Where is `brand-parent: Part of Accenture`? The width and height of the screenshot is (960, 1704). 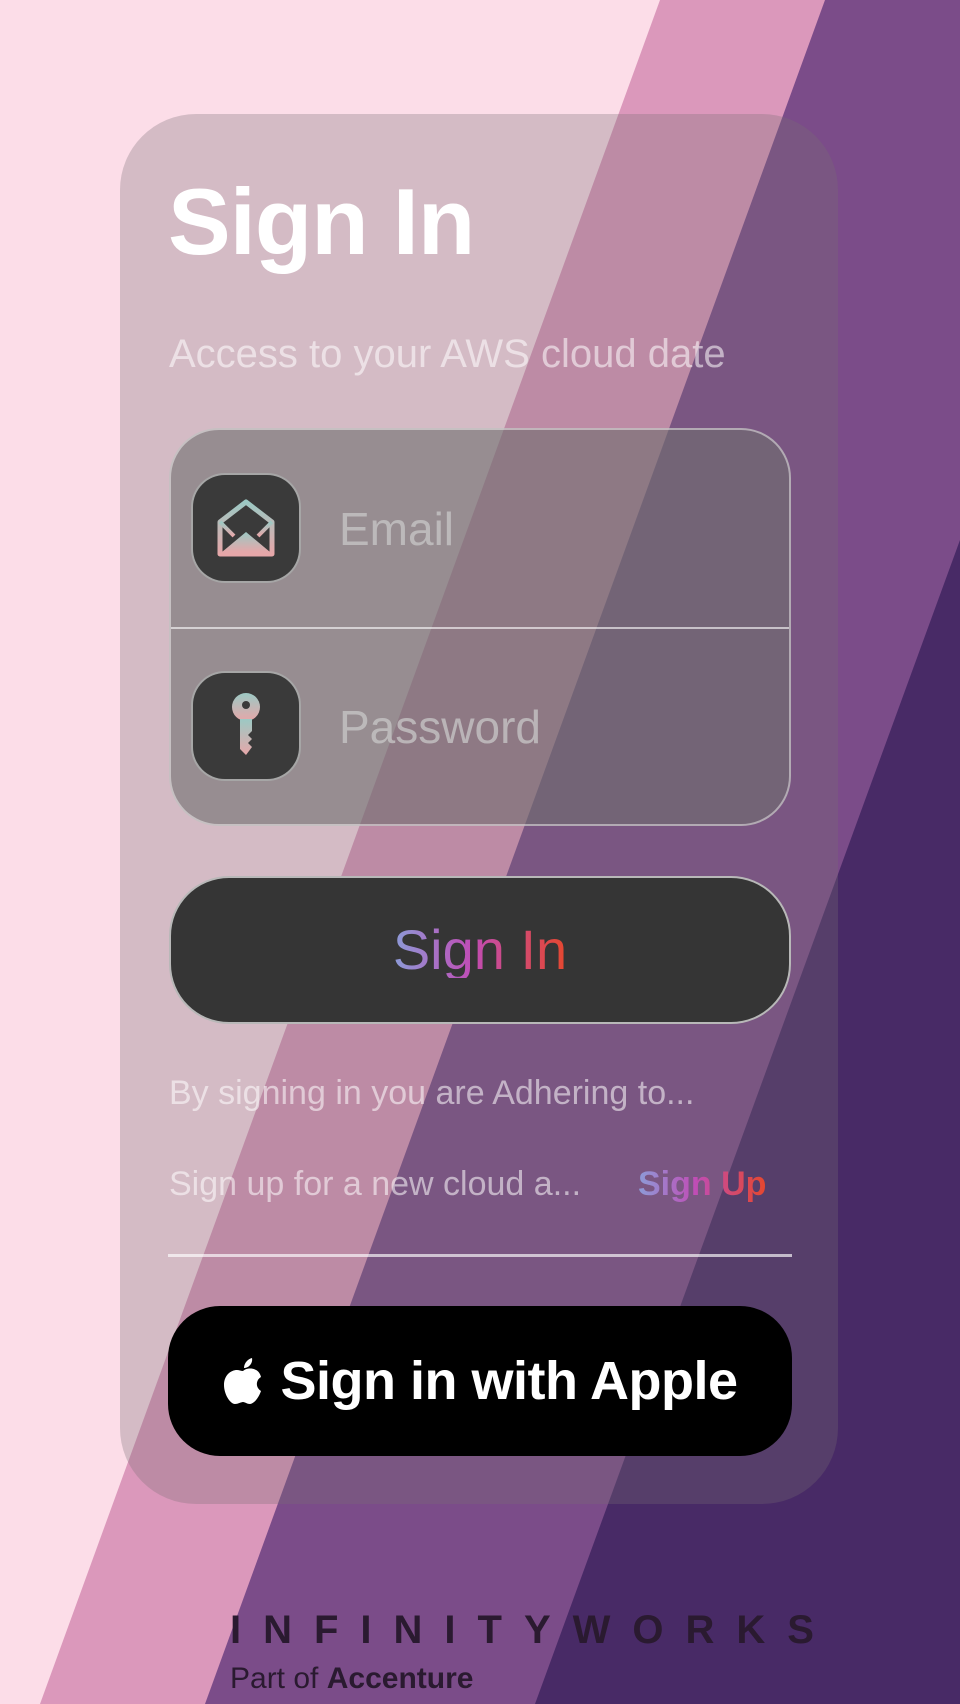
brand-parent: Part of Accenture is located at coordinates (490, 1679).